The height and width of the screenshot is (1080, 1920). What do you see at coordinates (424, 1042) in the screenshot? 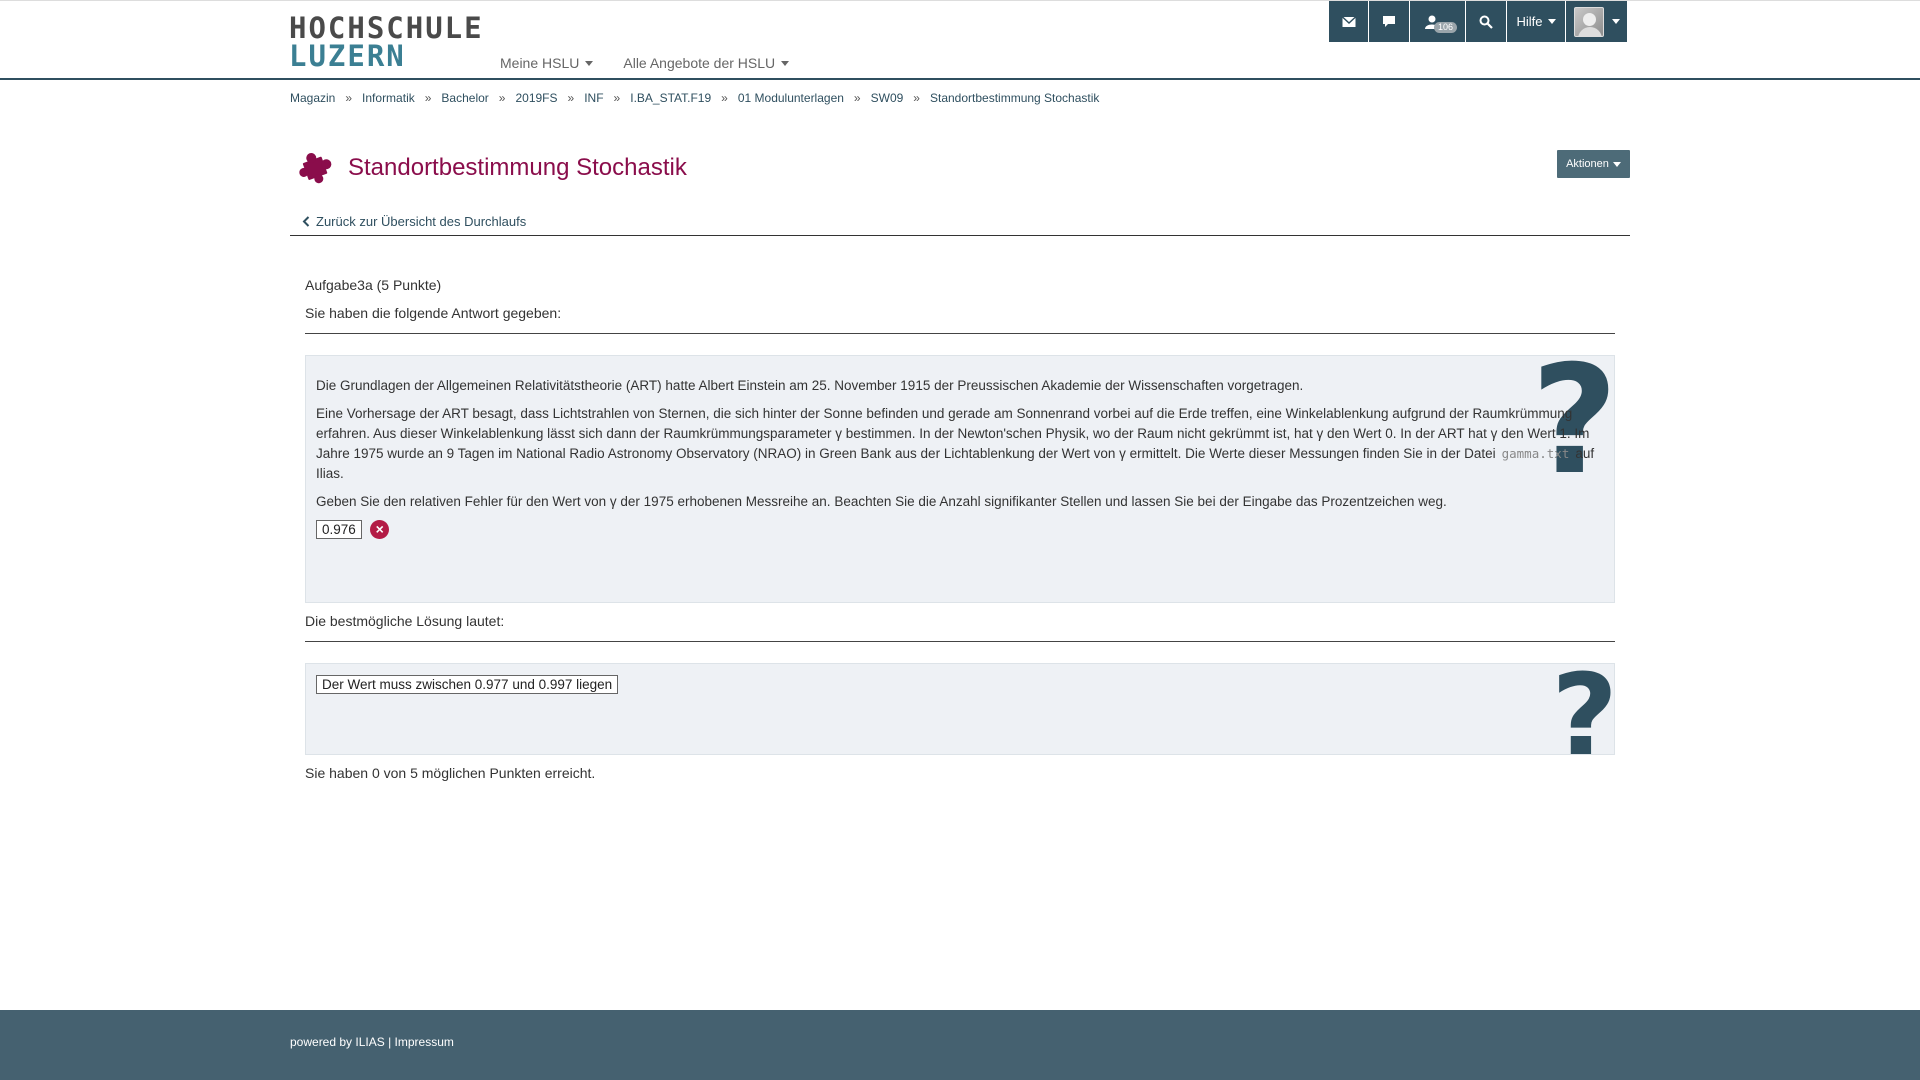
I see `impressum-link: Impressum` at bounding box center [424, 1042].